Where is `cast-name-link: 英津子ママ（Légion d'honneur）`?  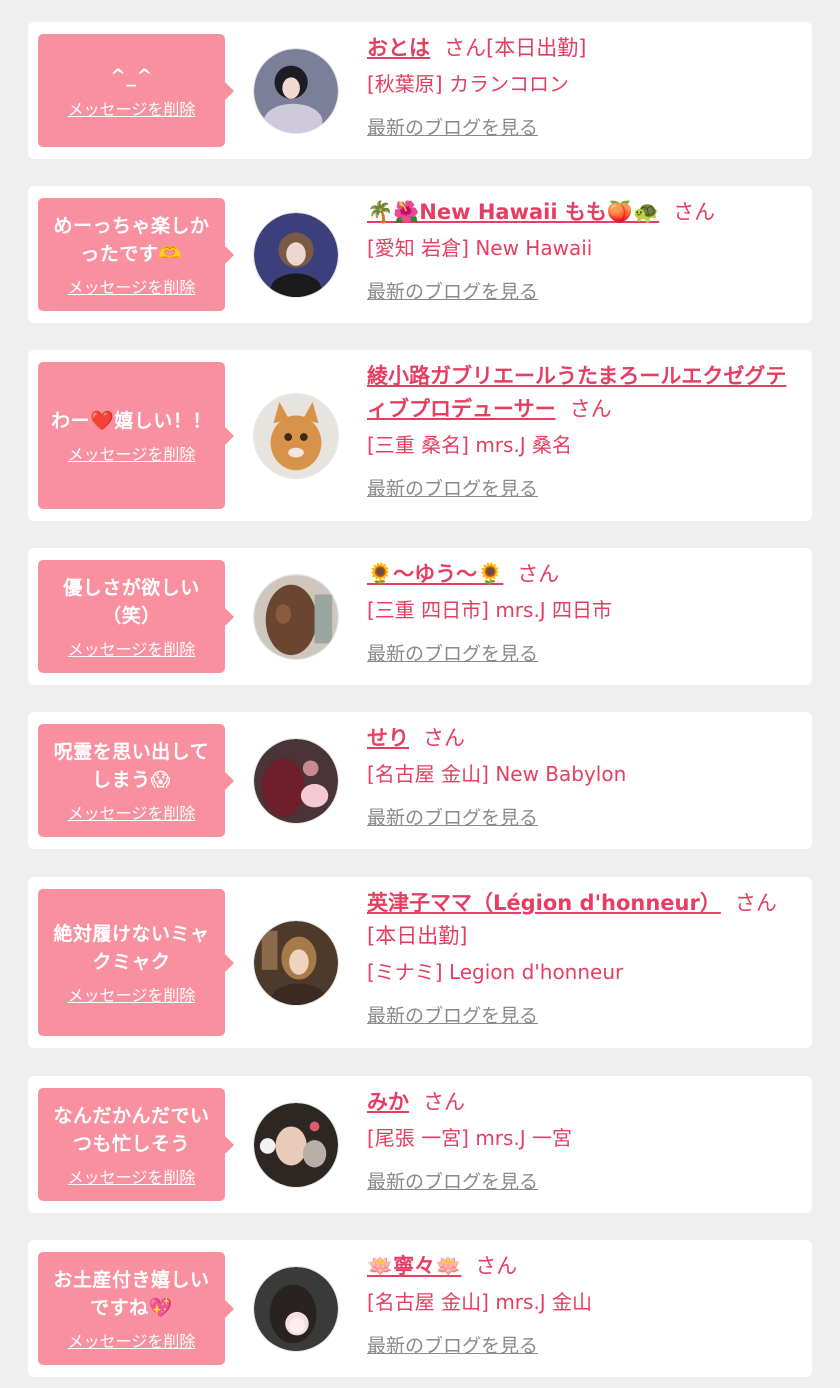 cast-name-link: 英津子ママ（Légion d'honneur） is located at coordinates (544, 903).